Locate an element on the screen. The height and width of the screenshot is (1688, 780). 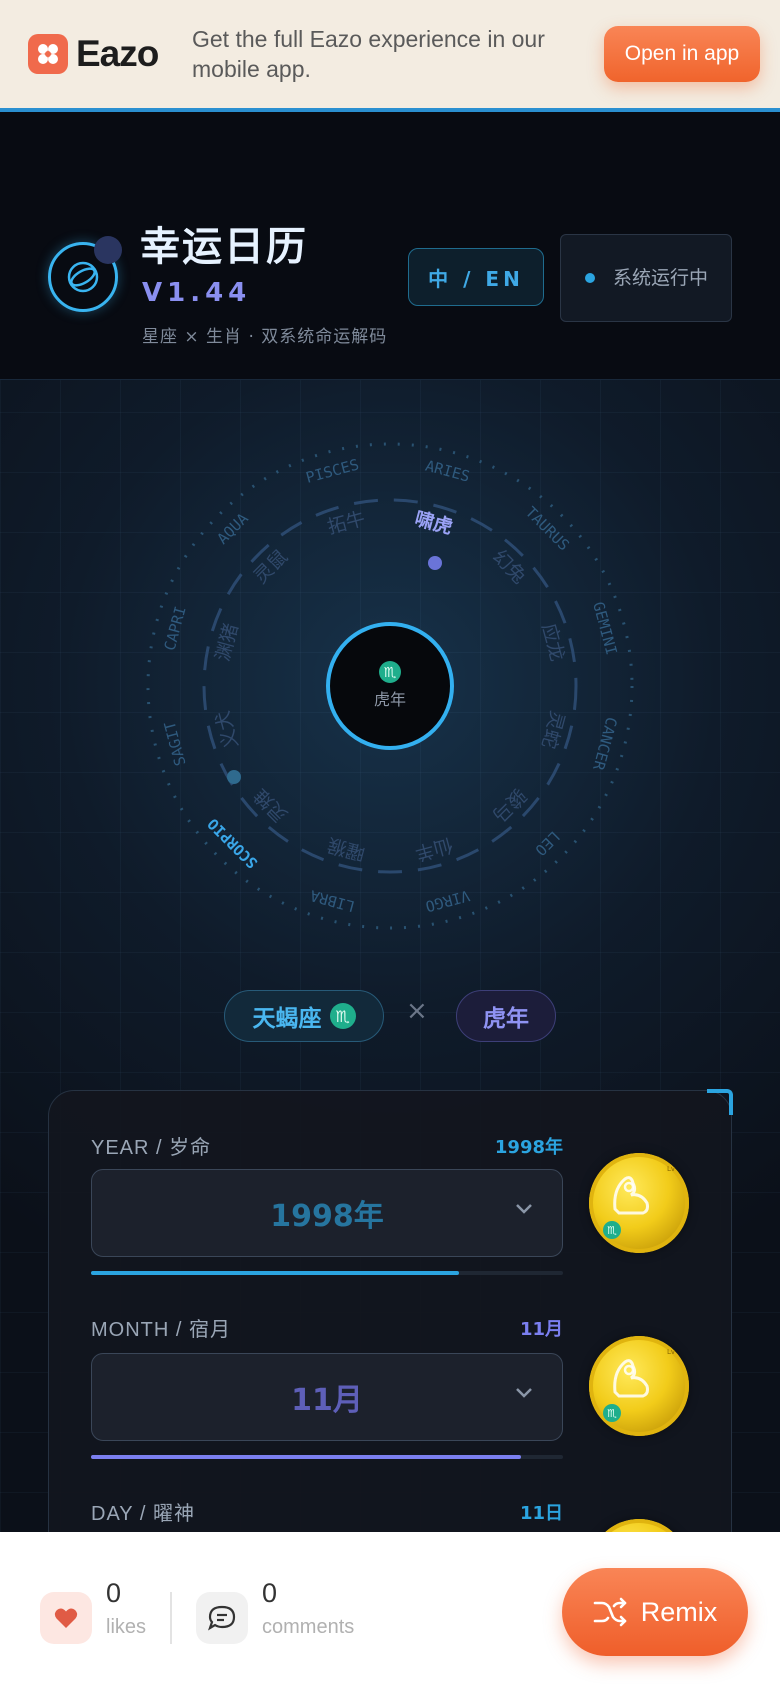
open-in-app-button: Open in app is located at coordinates (682, 54).